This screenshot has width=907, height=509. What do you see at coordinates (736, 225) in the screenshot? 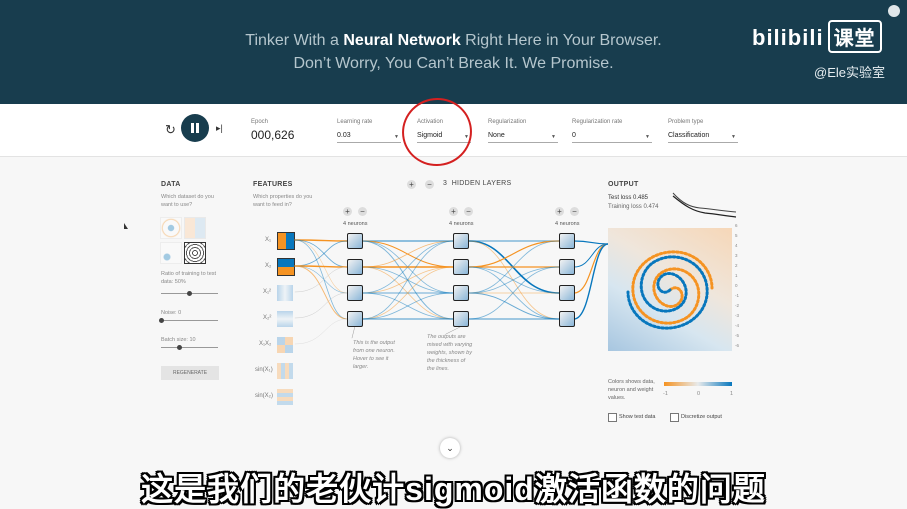
I see `axis-tick-label: 6` at bounding box center [736, 225].